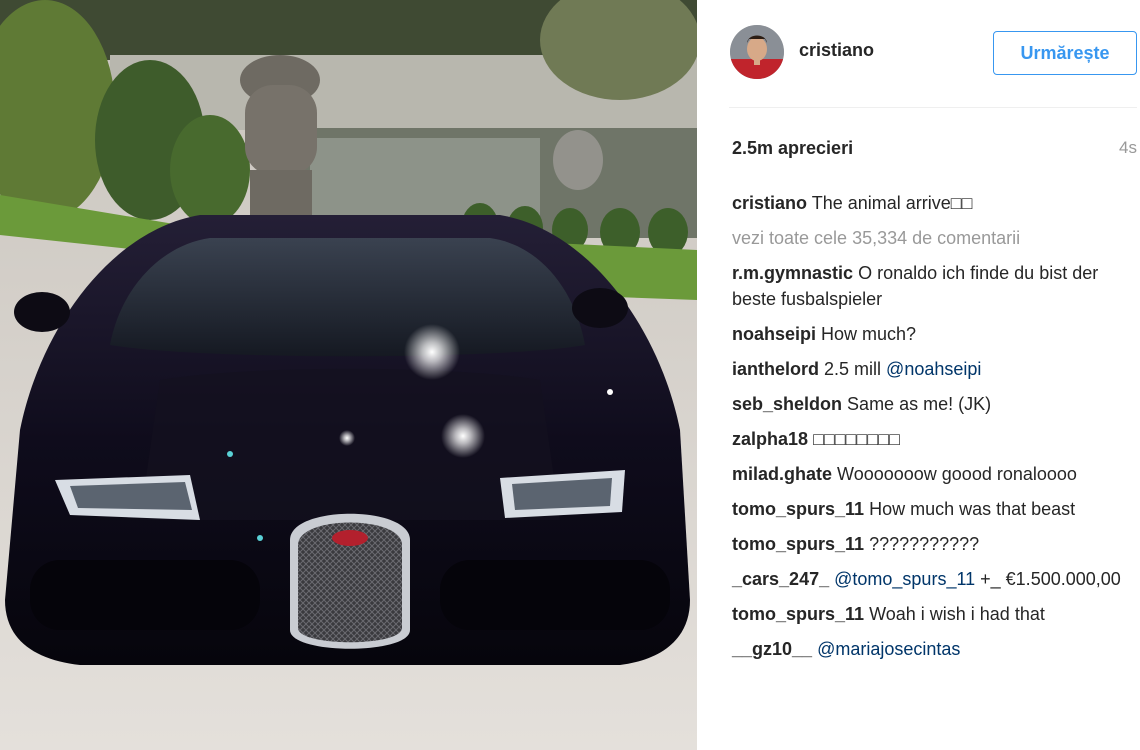 This screenshot has width=1140, height=750. I want to click on comment-username: _cars_247_, so click(780, 579).